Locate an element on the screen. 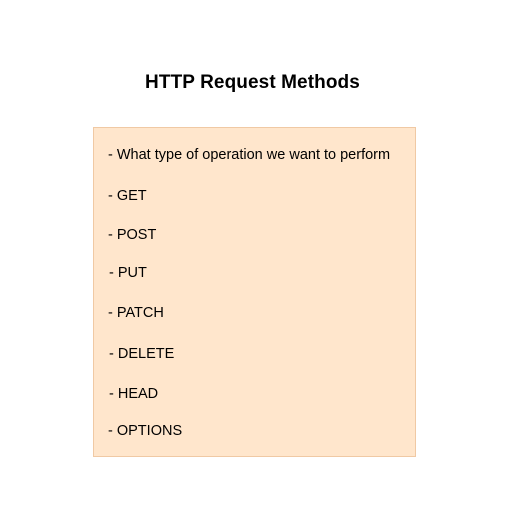  list-item-head: - HEAD is located at coordinates (134, 394).